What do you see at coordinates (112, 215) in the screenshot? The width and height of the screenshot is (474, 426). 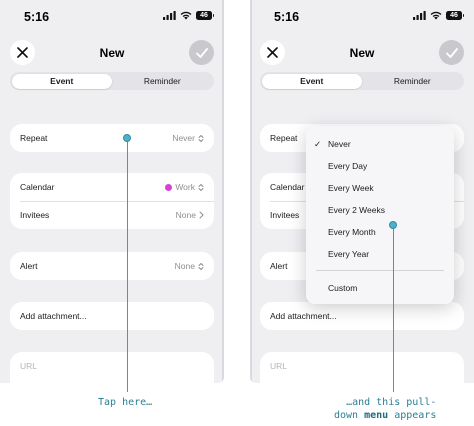 I see `invitees-row: Invitees None` at bounding box center [112, 215].